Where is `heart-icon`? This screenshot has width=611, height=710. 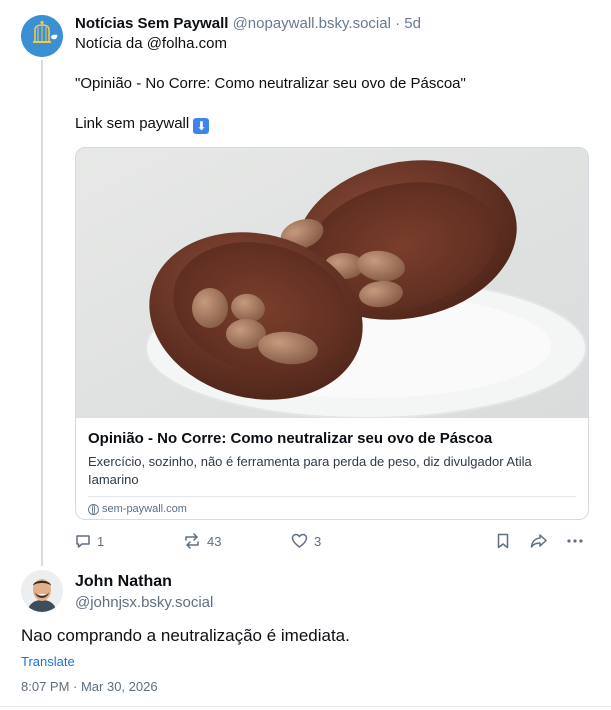
heart-icon is located at coordinates (299, 540).